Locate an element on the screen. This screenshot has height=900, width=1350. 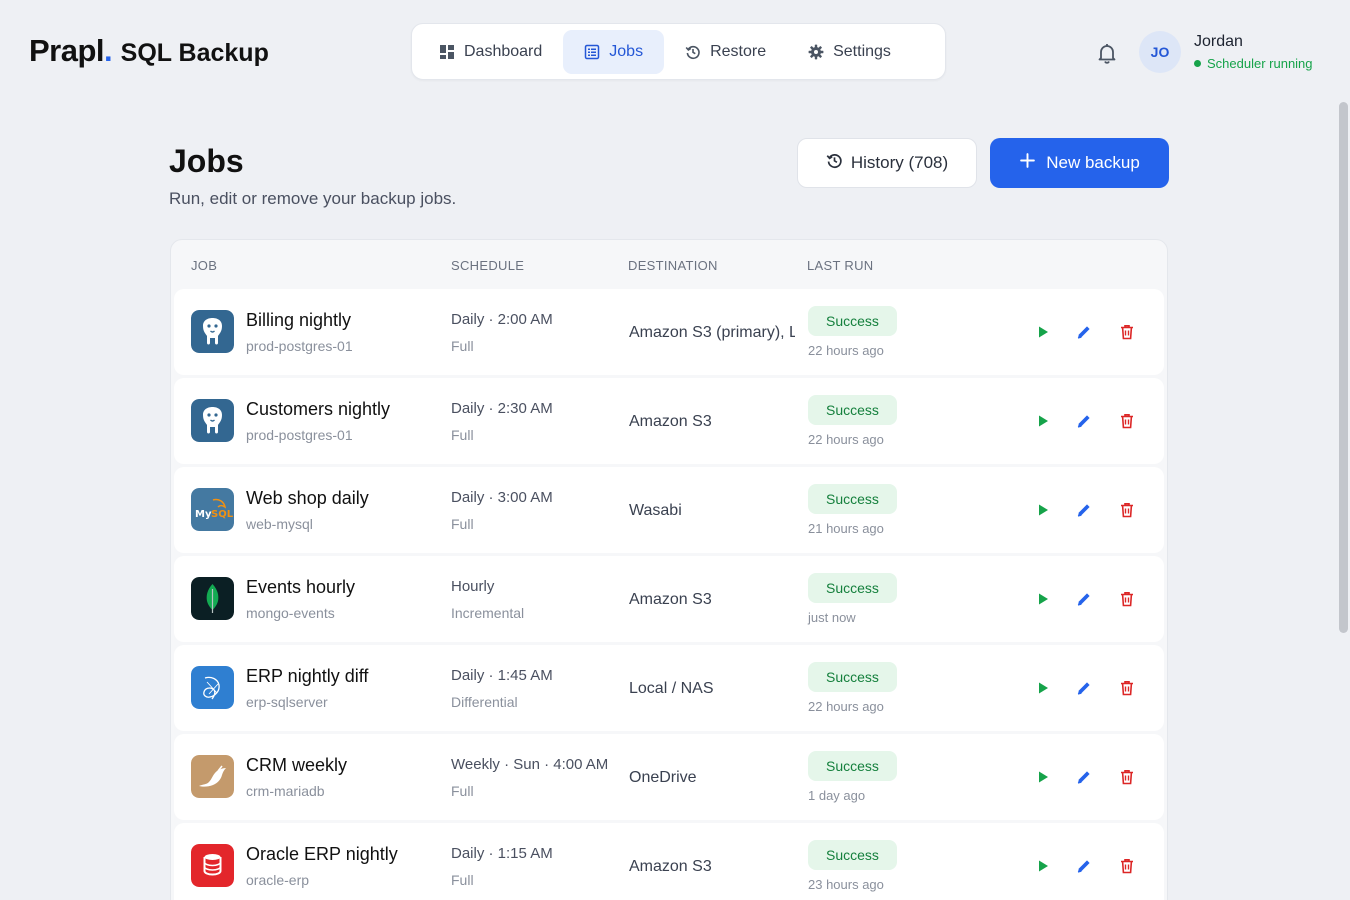
nav-dashboard-label: Dashboard is located at coordinates (503, 51).